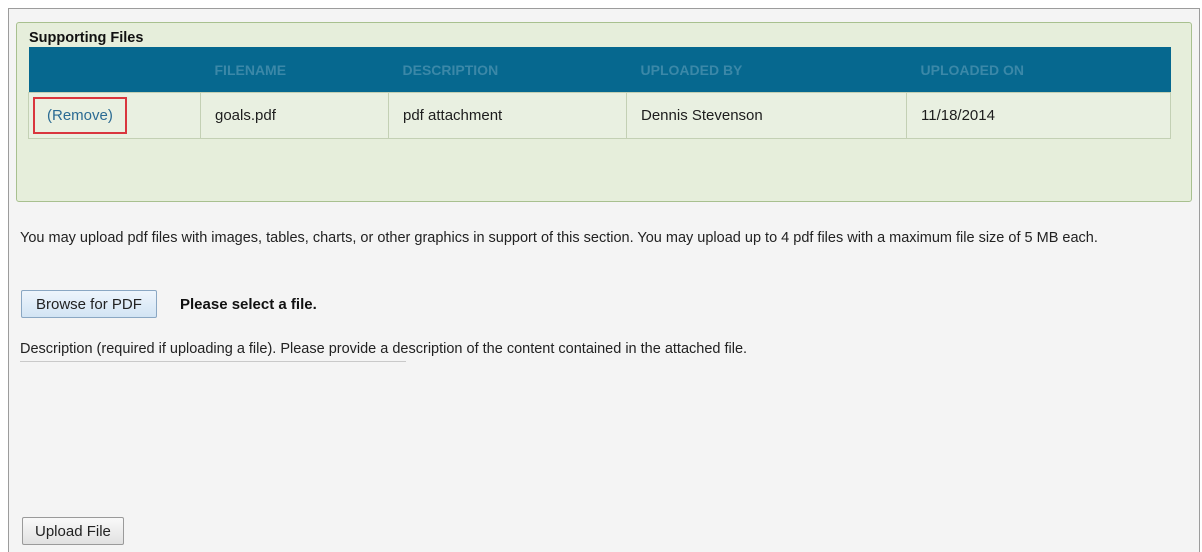  I want to click on column-header-filename: FILENAME, so click(294, 70).